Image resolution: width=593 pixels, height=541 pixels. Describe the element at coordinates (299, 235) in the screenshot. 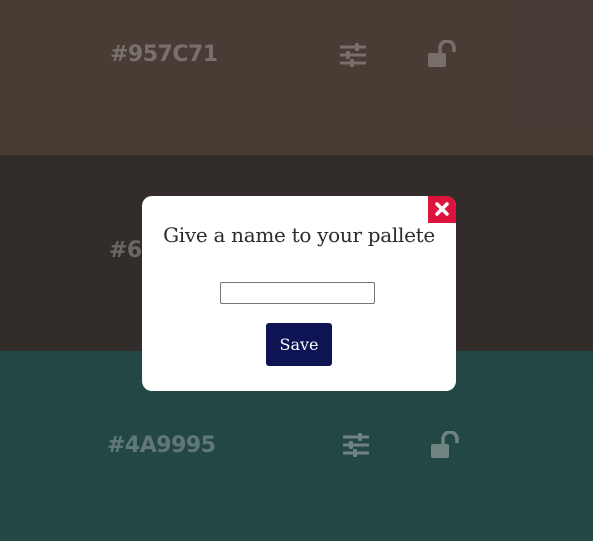

I see `dialog-title: Give a name to your pallete` at that location.